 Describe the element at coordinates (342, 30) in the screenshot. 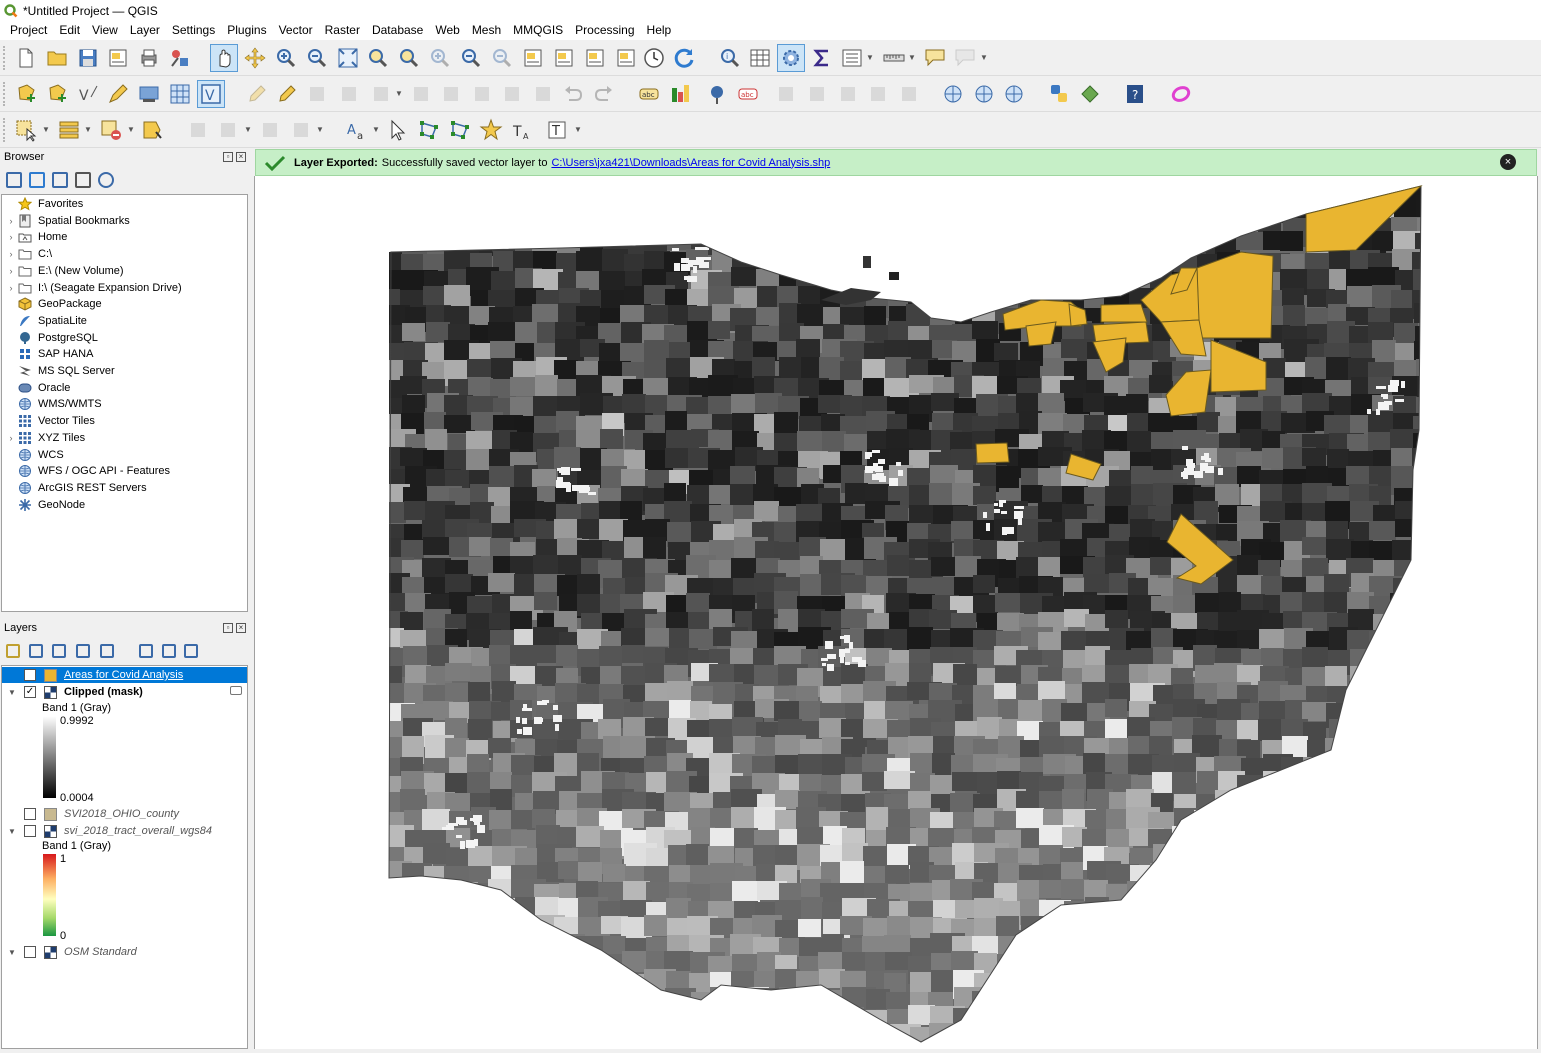

I see `menu-raster: Raster` at that location.